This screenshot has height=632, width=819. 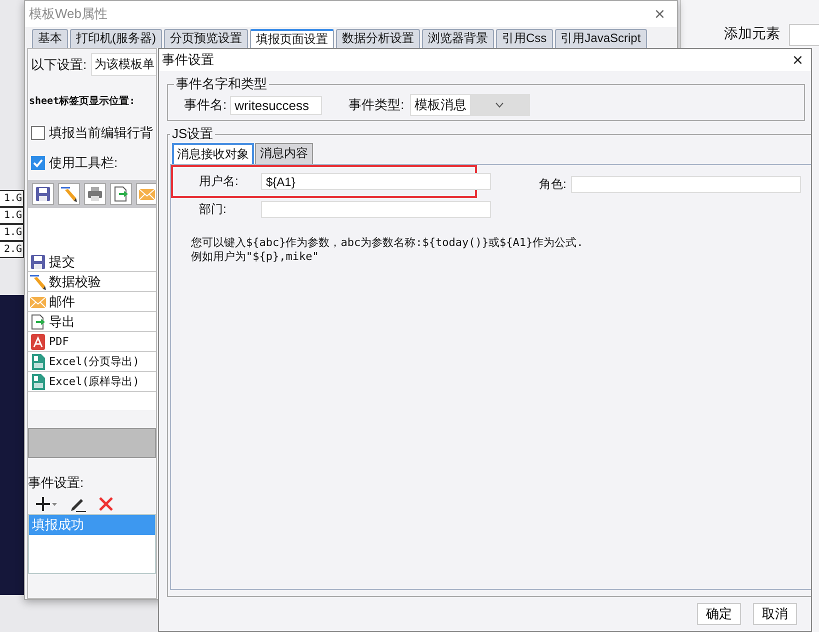 What do you see at coordinates (276, 105) in the screenshot?
I see `input-field: writesuccess` at bounding box center [276, 105].